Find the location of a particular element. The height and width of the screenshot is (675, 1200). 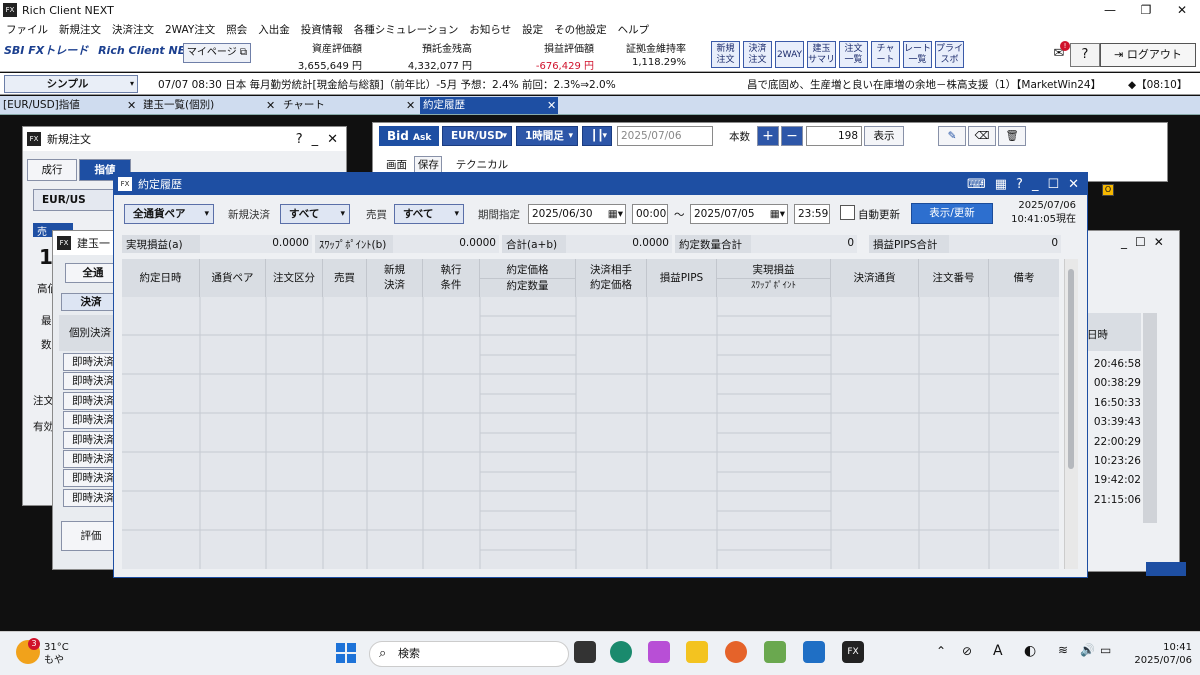

windows-start-icon is located at coordinates (346, 653).